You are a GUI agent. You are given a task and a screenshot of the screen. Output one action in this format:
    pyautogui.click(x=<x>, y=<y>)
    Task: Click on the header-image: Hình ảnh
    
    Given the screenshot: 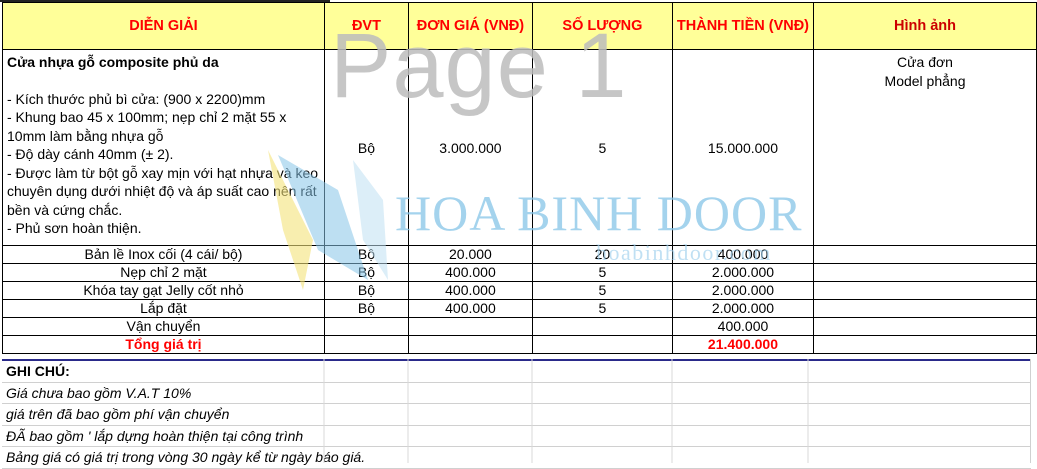 What is the action you would take?
    pyautogui.click(x=925, y=26)
    